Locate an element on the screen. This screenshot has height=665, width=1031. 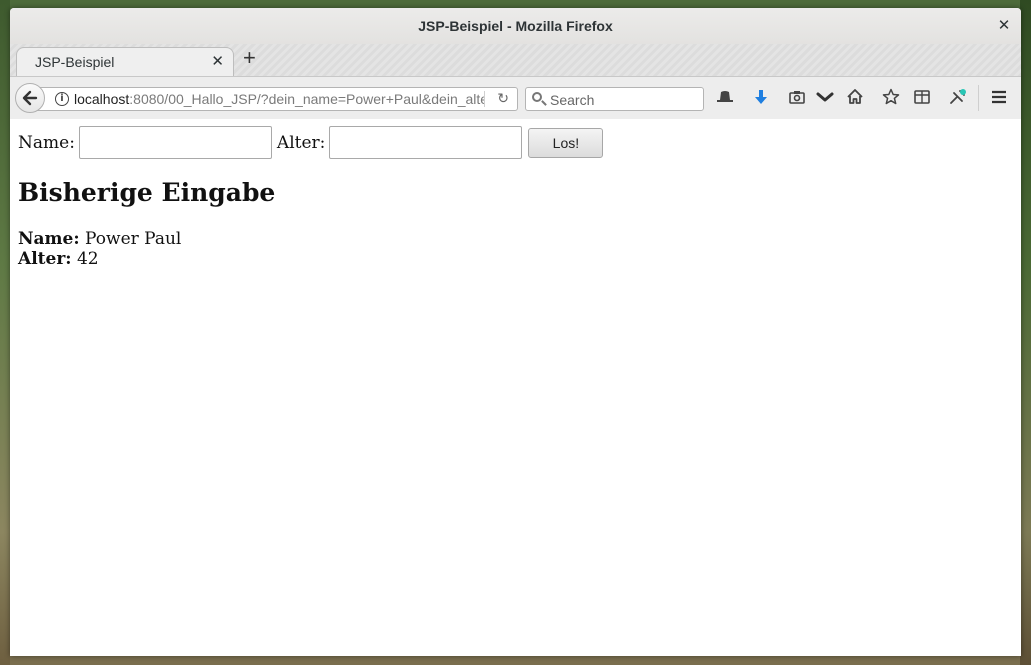
info-icon: i is located at coordinates (62, 99).